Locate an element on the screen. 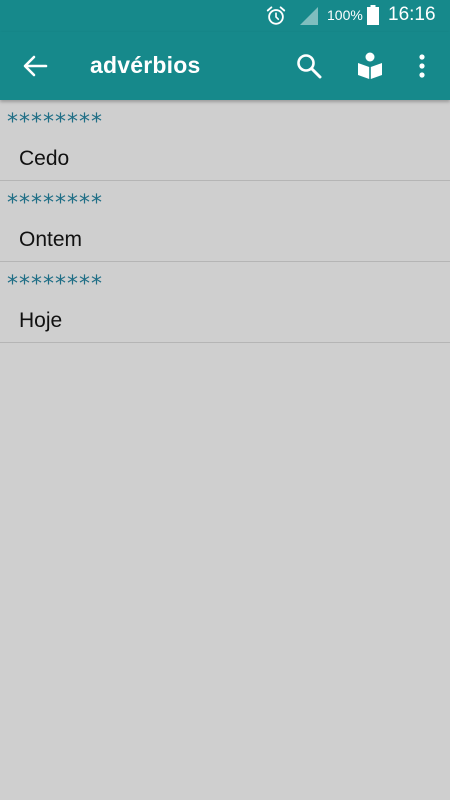 This screenshot has height=800, width=450. list-item: ******** Ontem is located at coordinates (225, 221).